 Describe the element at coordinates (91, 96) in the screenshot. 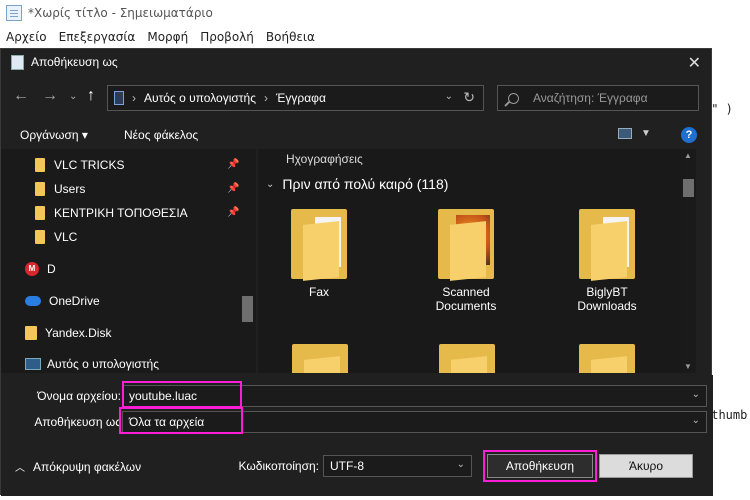

I see `up-arrow-icon: ↑` at that location.